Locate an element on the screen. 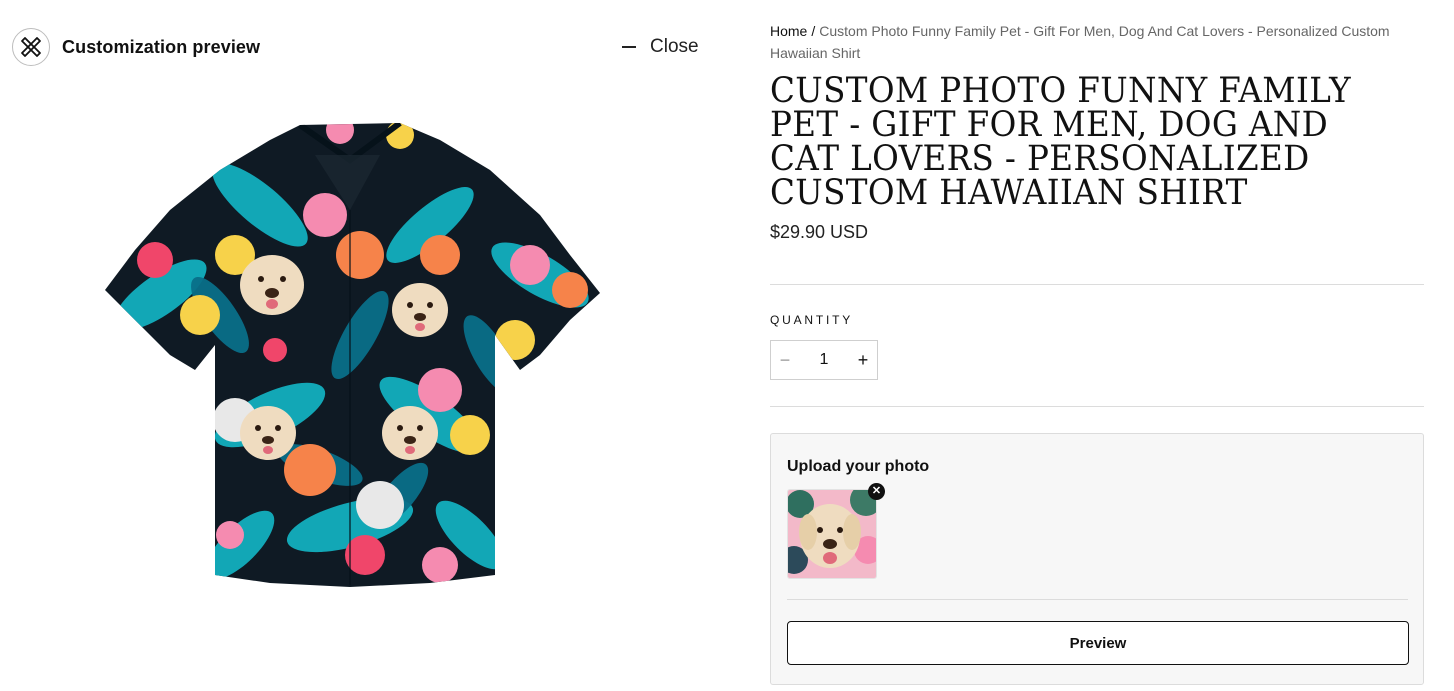 The height and width of the screenshot is (691, 1454). close-label: Close is located at coordinates (674, 46).